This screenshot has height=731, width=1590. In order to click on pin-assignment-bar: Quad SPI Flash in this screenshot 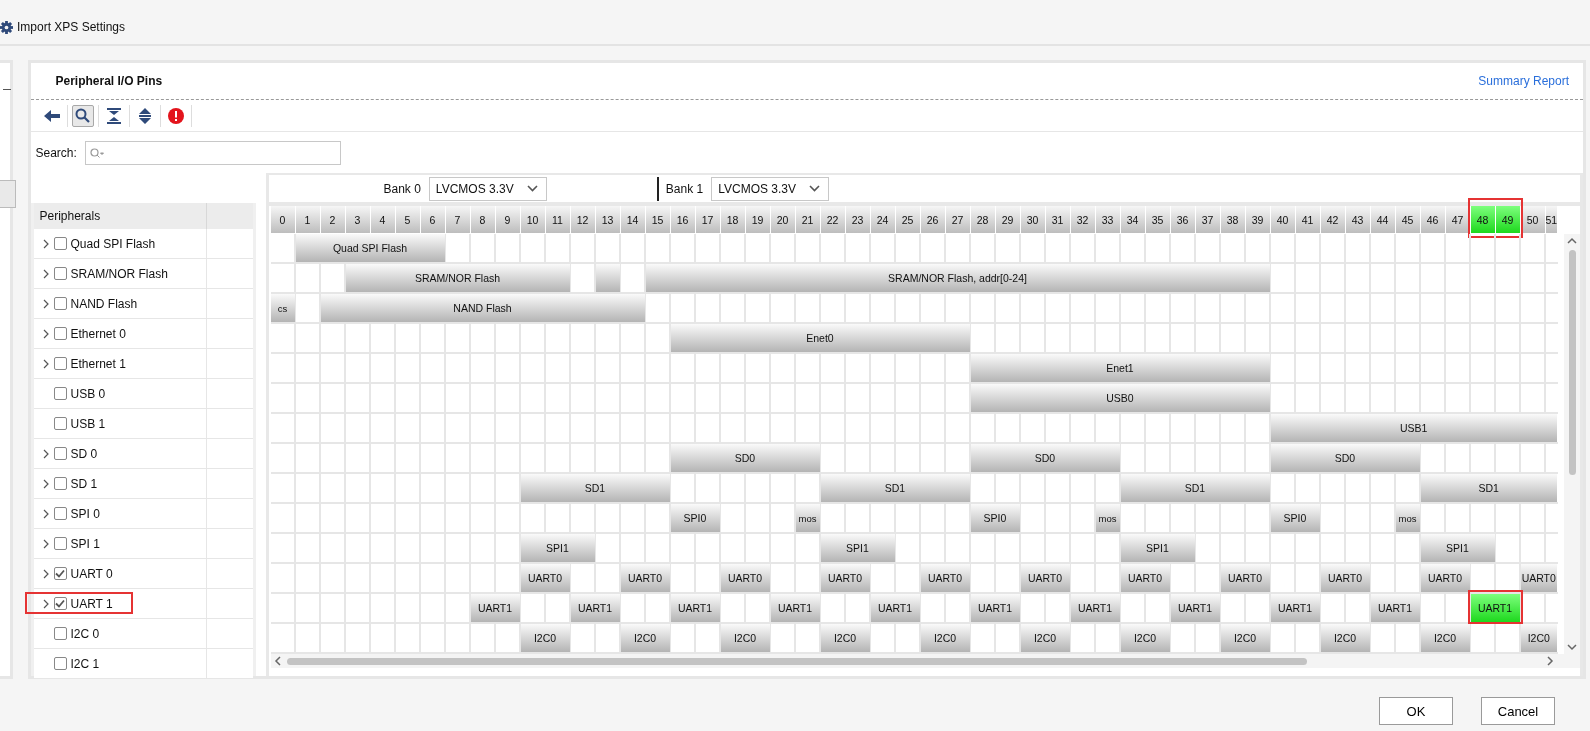, I will do `click(370, 248)`.